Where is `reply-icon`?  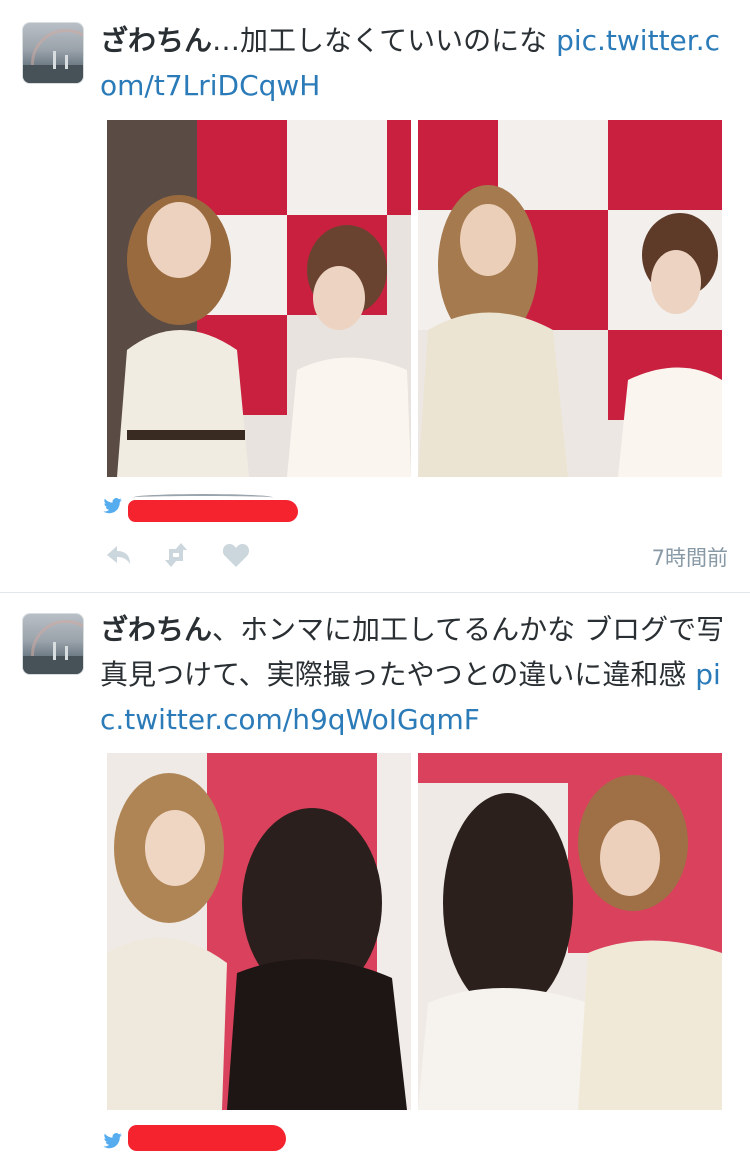 reply-icon is located at coordinates (118, 555).